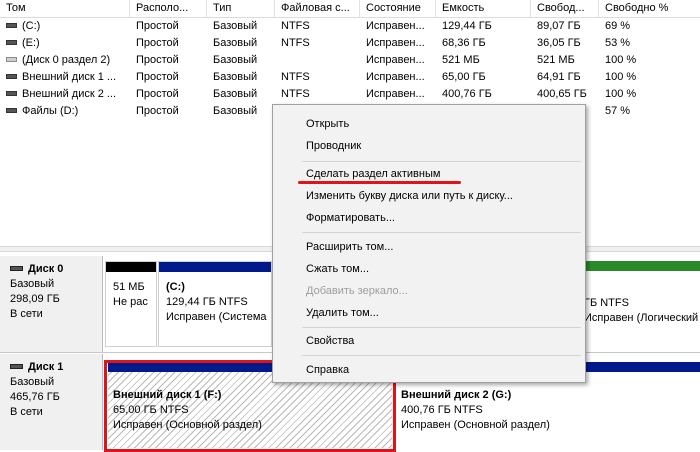 The width and height of the screenshot is (700, 452). I want to click on disk-0-info: Диск 0 Базовый 298,09 ГБ В сети, so click(51, 304).